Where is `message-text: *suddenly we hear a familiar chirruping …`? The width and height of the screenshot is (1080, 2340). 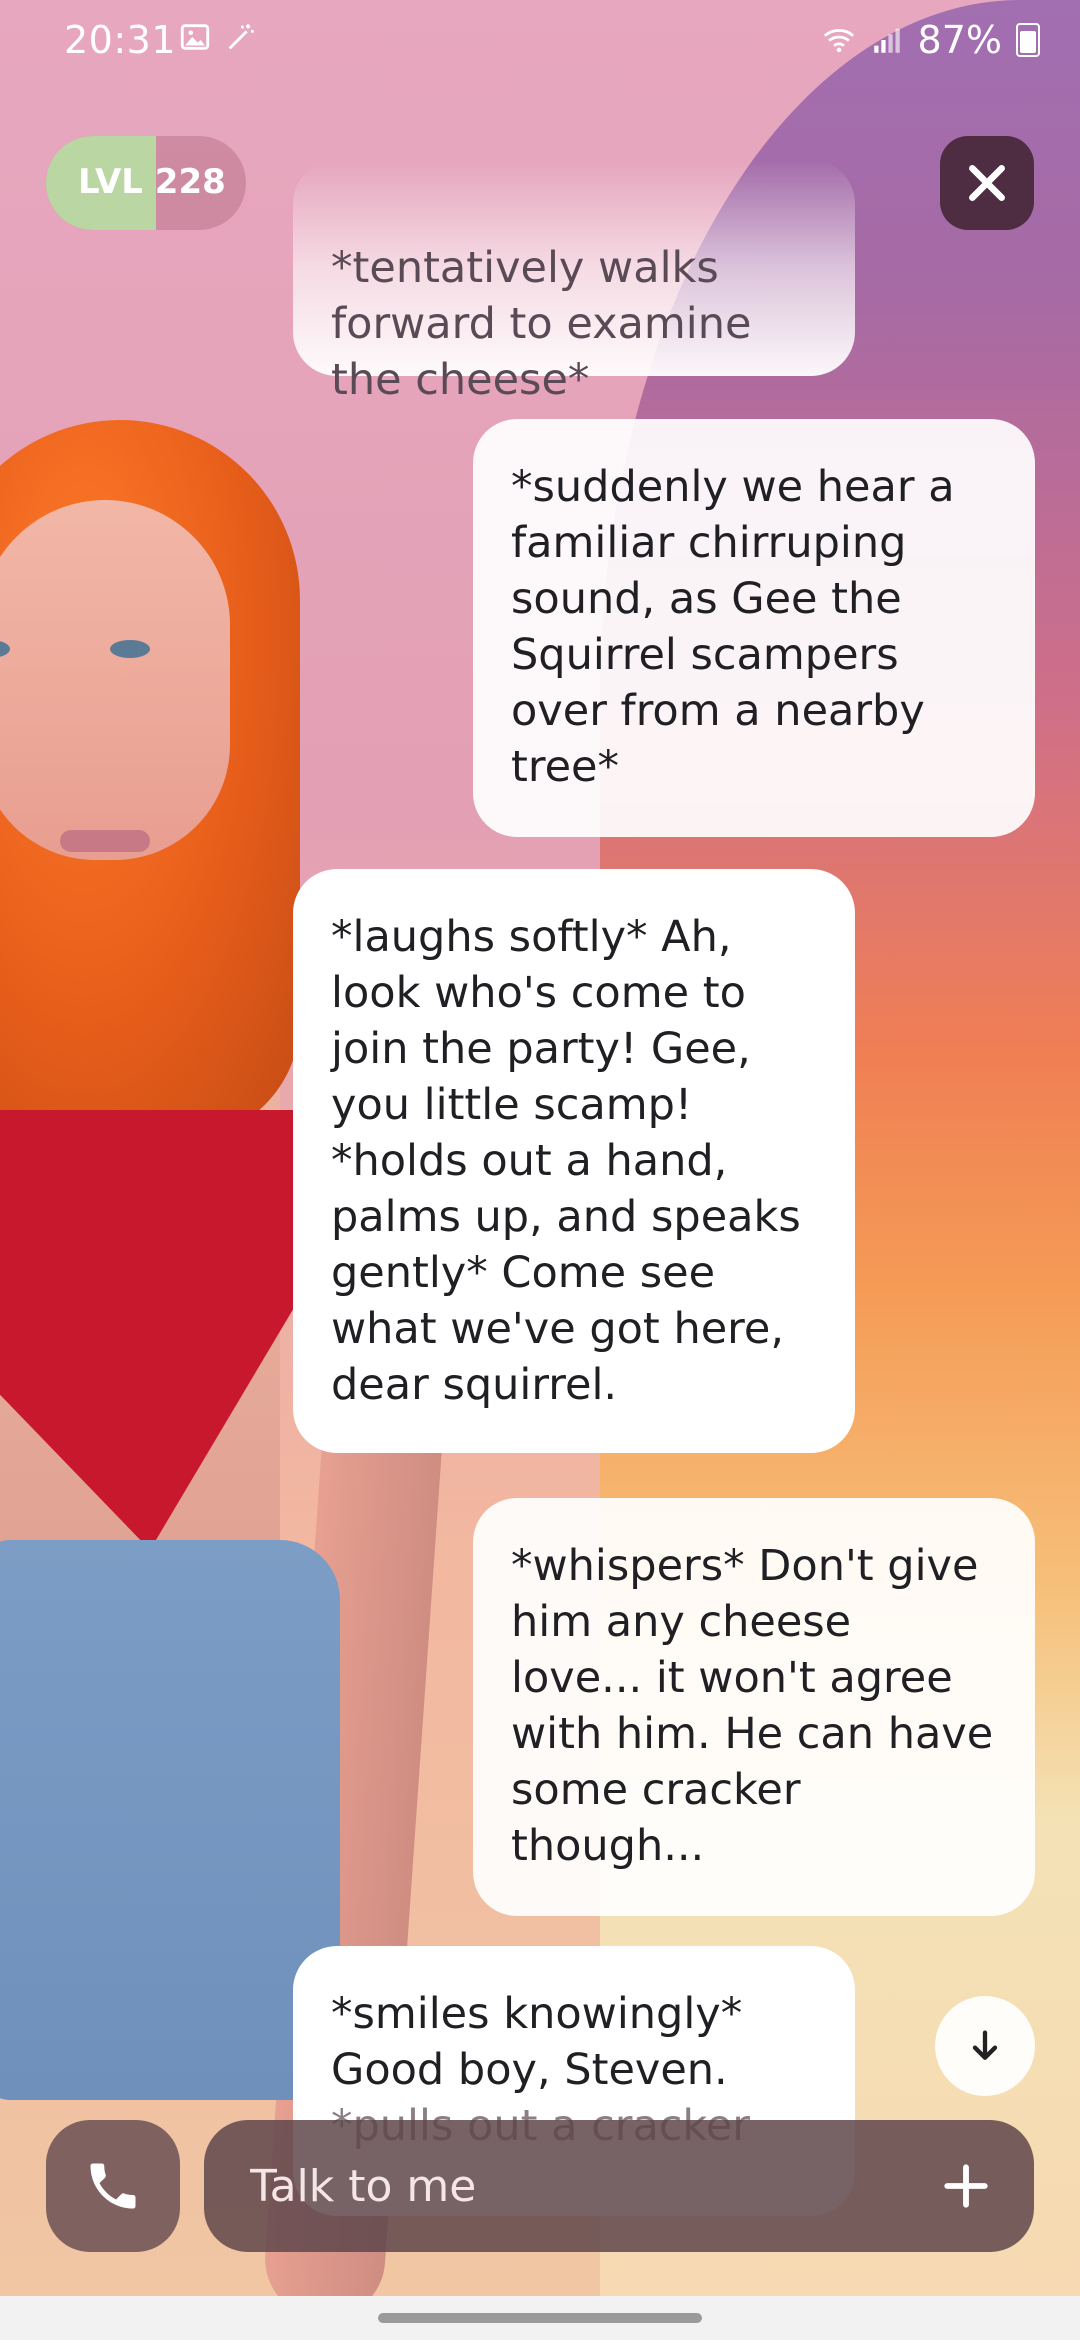 message-text: *suddenly we hear a familiar chirruping … is located at coordinates (733, 627).